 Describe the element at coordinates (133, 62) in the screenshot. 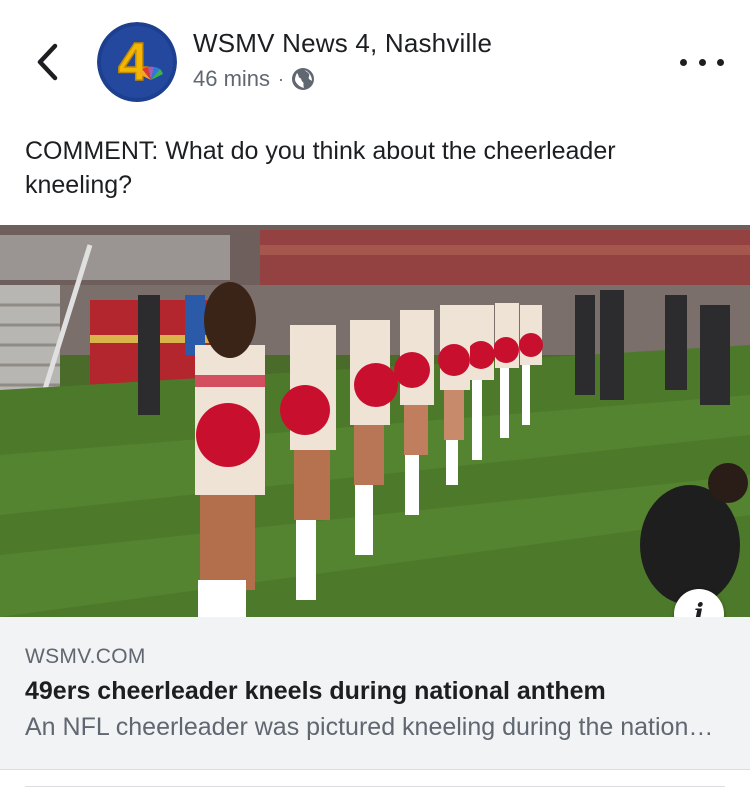

I see `avatar-channel-number: 4` at that location.